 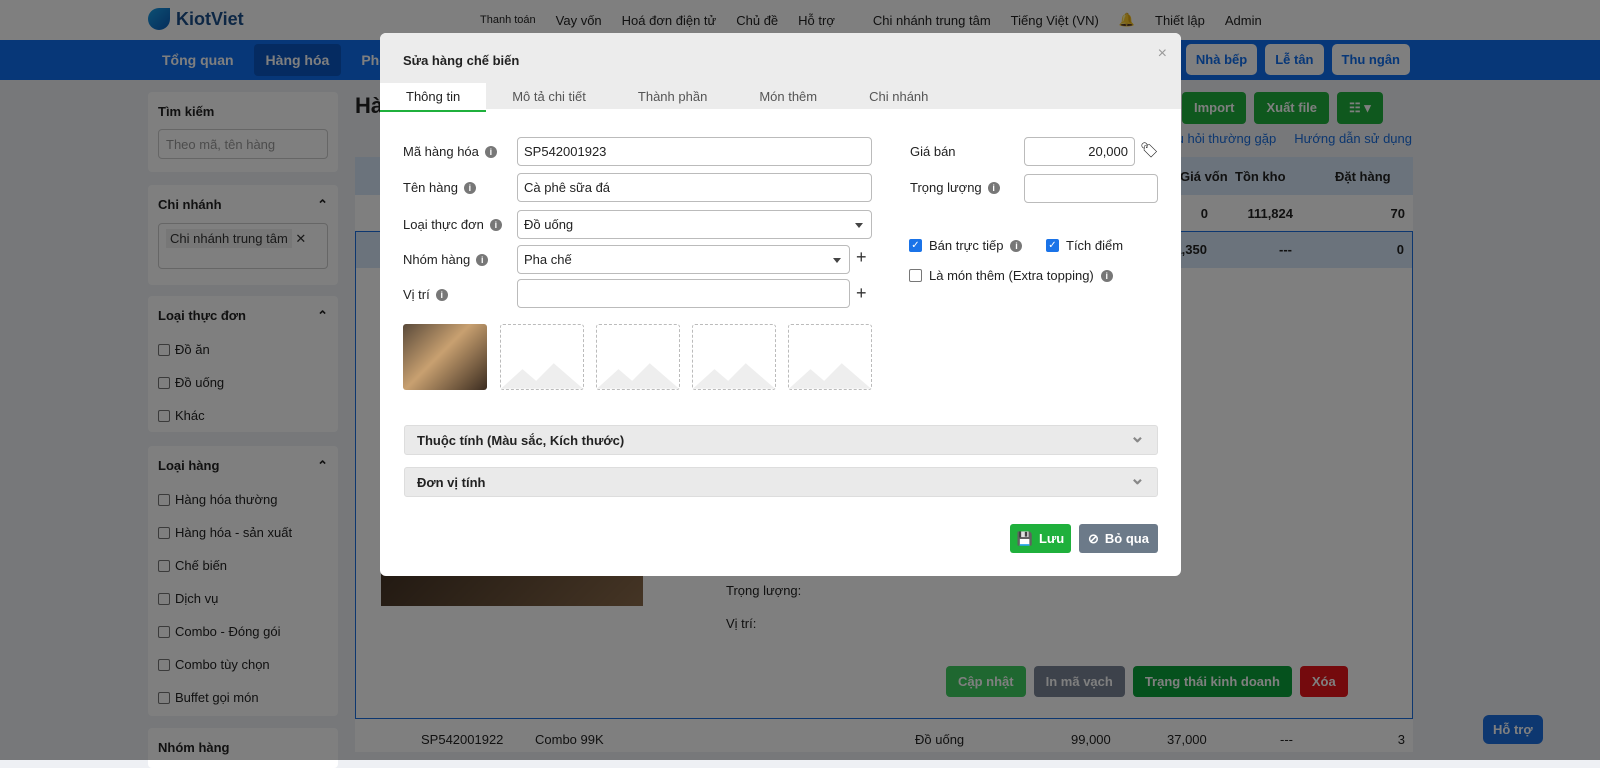 I want to click on weight-input, so click(x=1091, y=188).